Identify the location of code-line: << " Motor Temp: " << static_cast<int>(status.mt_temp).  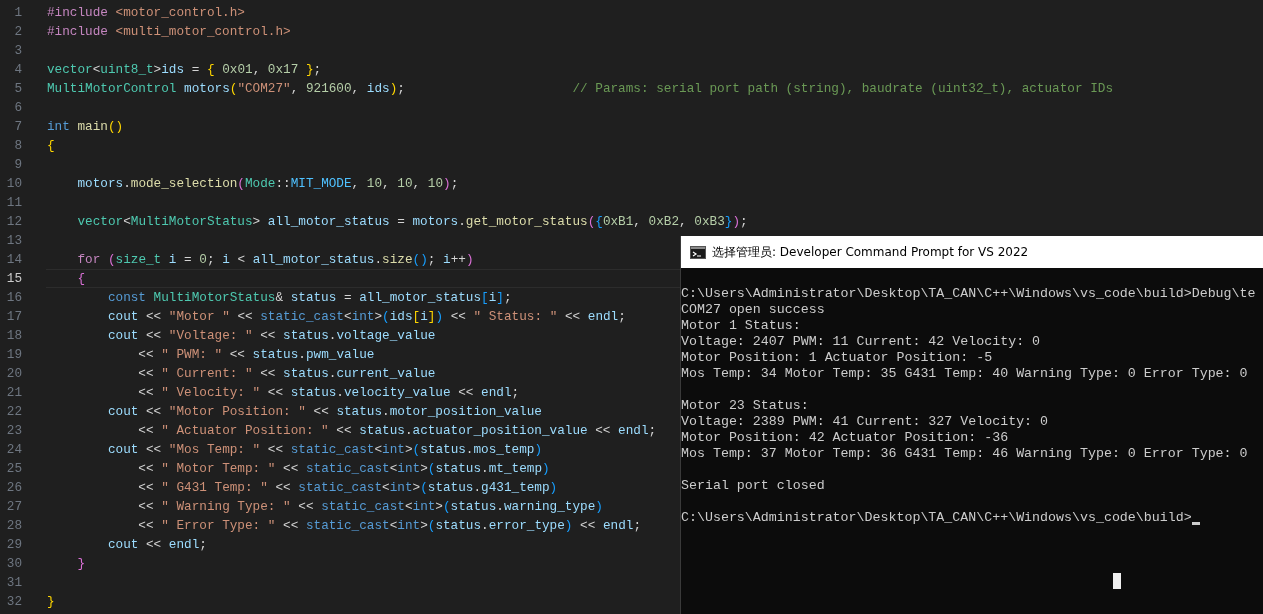
(343, 469).